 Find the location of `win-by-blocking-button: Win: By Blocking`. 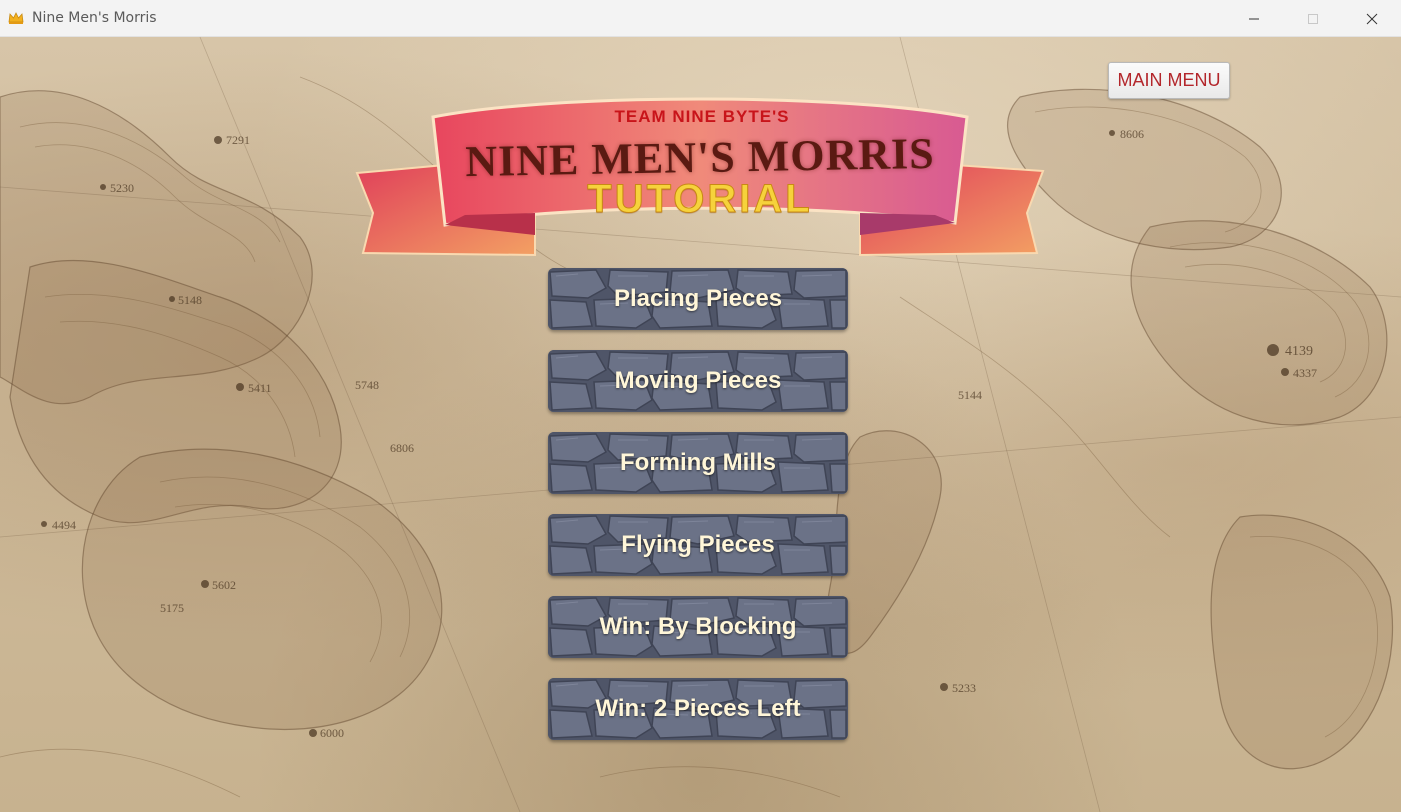

win-by-blocking-button: Win: By Blocking is located at coordinates (698, 627).